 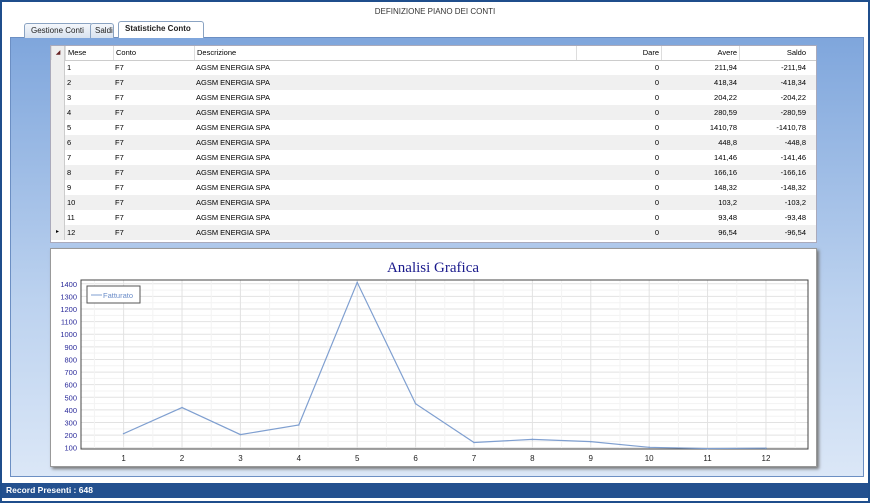 What do you see at coordinates (773, 202) in the screenshot?
I see `cell-saldo: -103,2` at bounding box center [773, 202].